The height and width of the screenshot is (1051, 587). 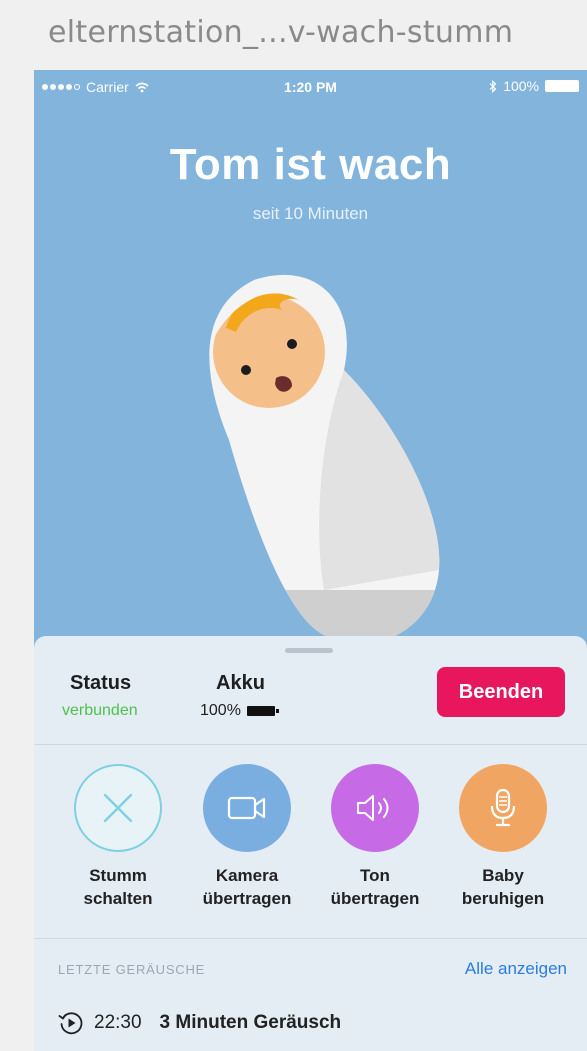 I want to click on speaker-icon, so click(x=373, y=808).